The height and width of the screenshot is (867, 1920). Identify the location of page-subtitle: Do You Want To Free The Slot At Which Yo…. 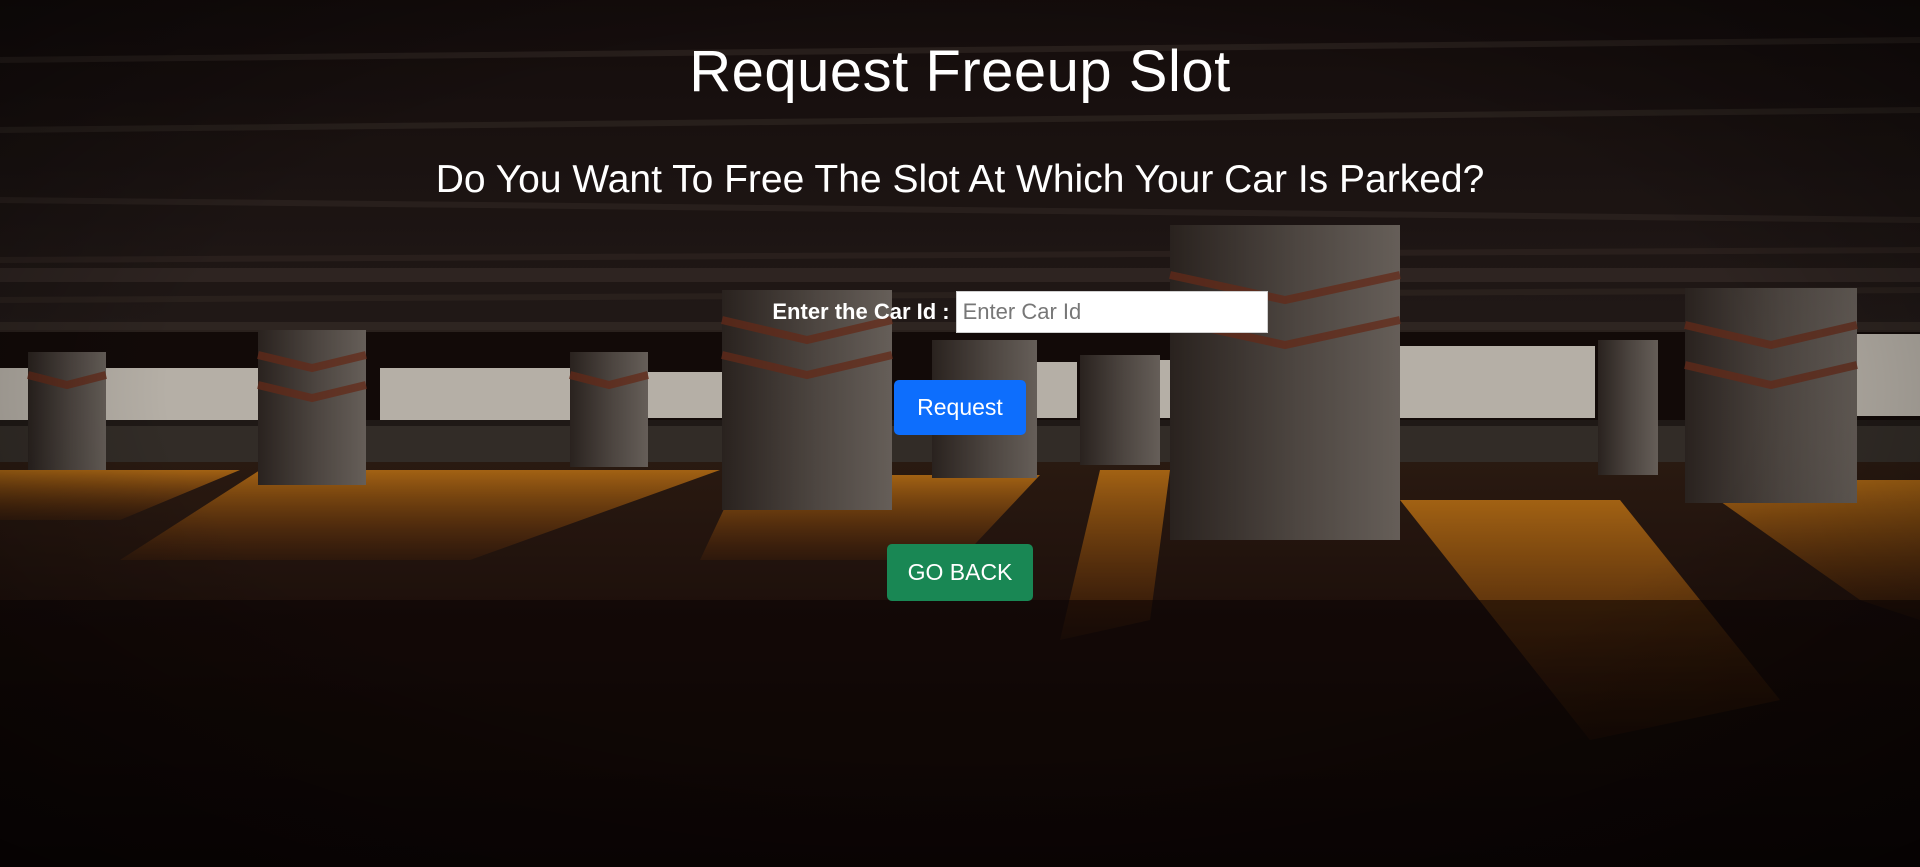
(960, 179).